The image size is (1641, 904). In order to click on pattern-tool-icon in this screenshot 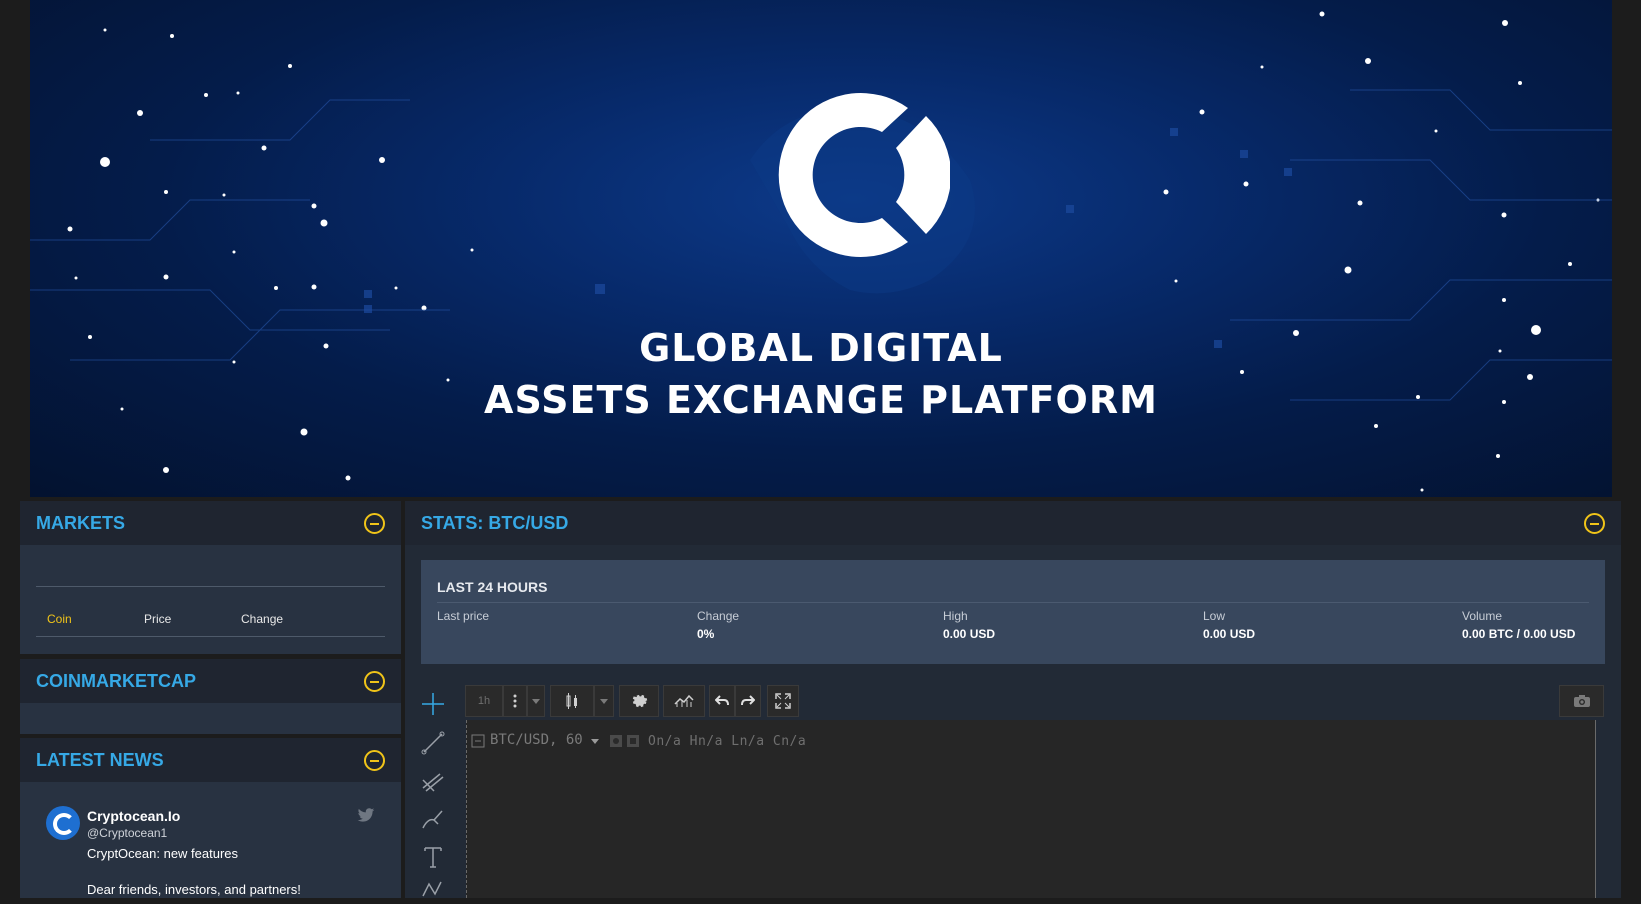, I will do `click(433, 891)`.